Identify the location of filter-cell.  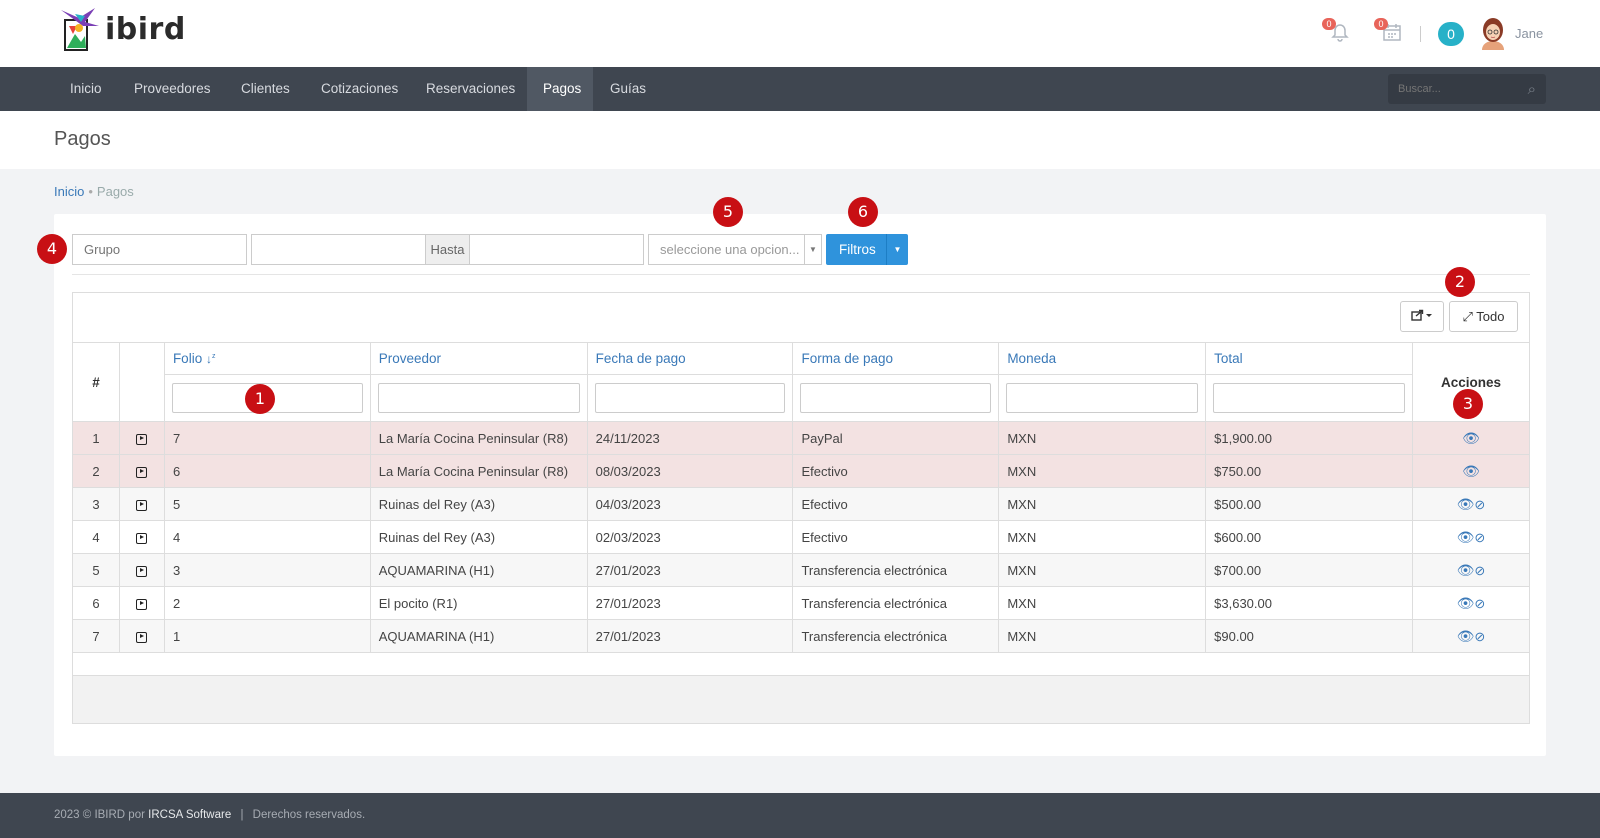
(1309, 398).